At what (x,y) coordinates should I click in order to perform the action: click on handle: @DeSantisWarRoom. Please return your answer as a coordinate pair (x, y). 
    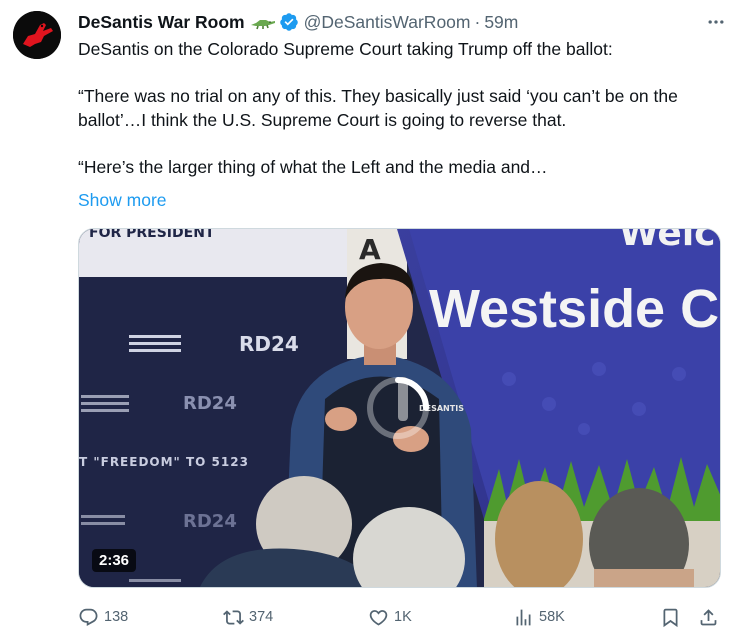
    Looking at the image, I should click on (387, 22).